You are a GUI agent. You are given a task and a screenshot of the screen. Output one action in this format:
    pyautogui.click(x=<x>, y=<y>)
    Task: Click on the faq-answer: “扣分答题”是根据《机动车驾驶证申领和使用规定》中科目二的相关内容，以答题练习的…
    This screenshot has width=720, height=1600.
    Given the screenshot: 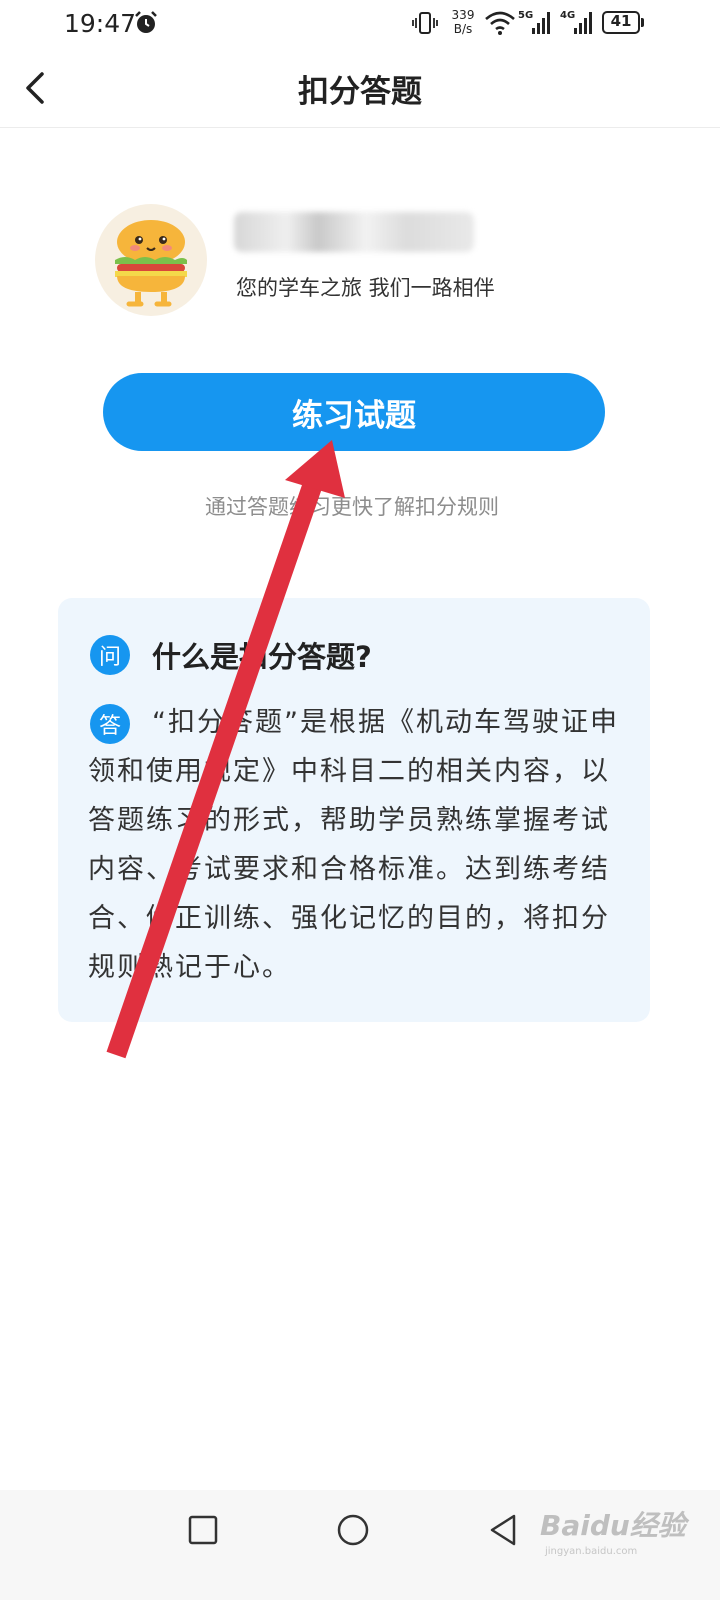 What is the action you would take?
    pyautogui.click(x=353, y=845)
    